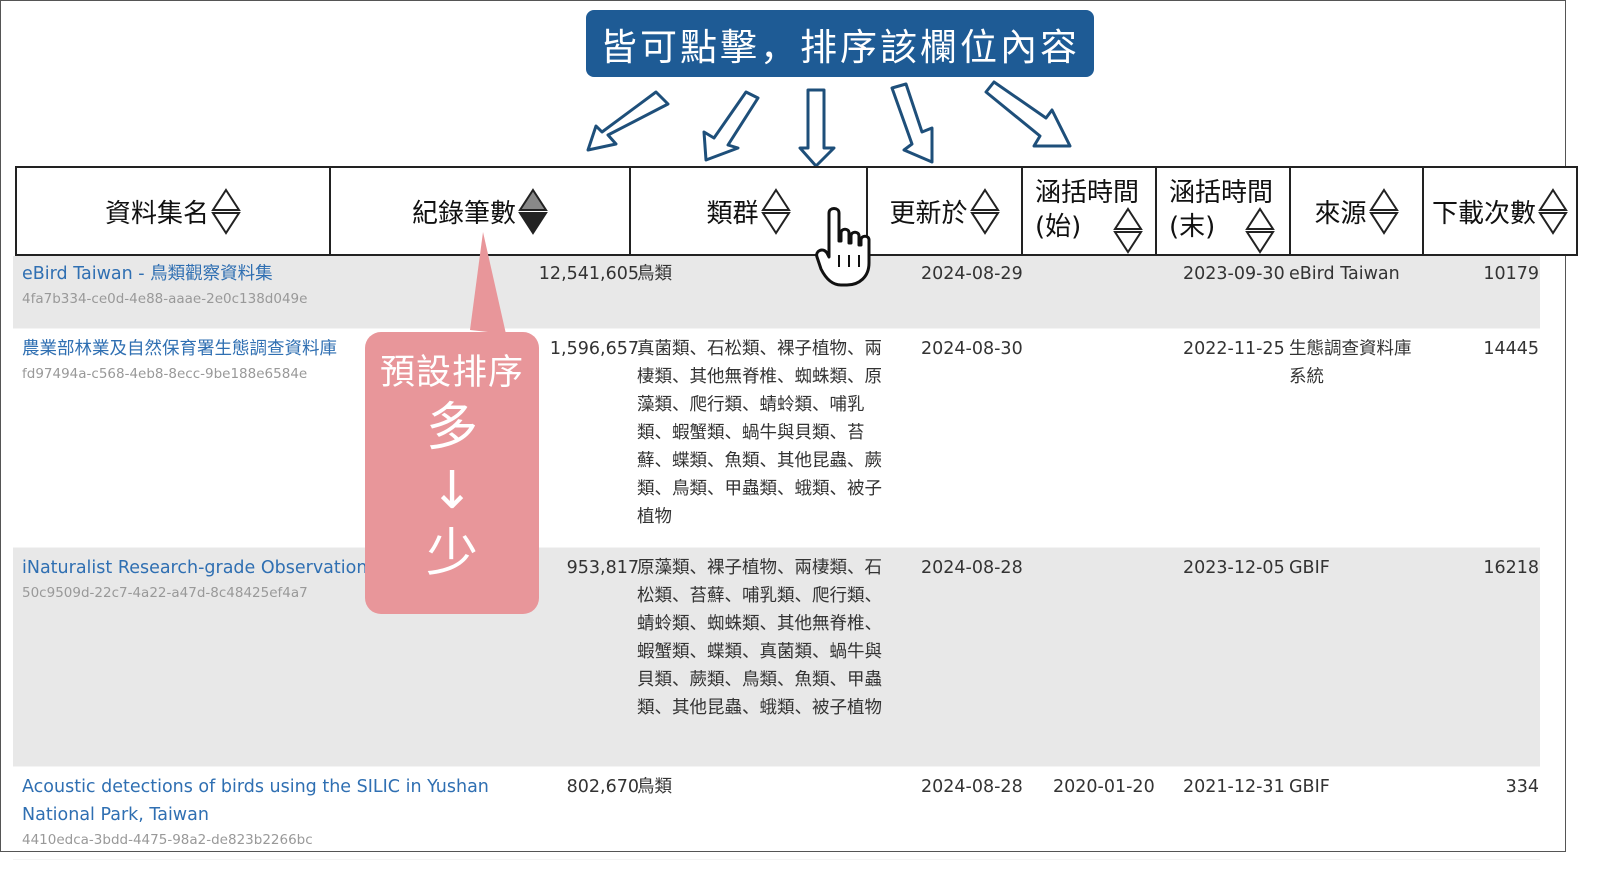 The image size is (1600, 870). What do you see at coordinates (488, 283) in the screenshot?
I see `sort-callout-pointer` at bounding box center [488, 283].